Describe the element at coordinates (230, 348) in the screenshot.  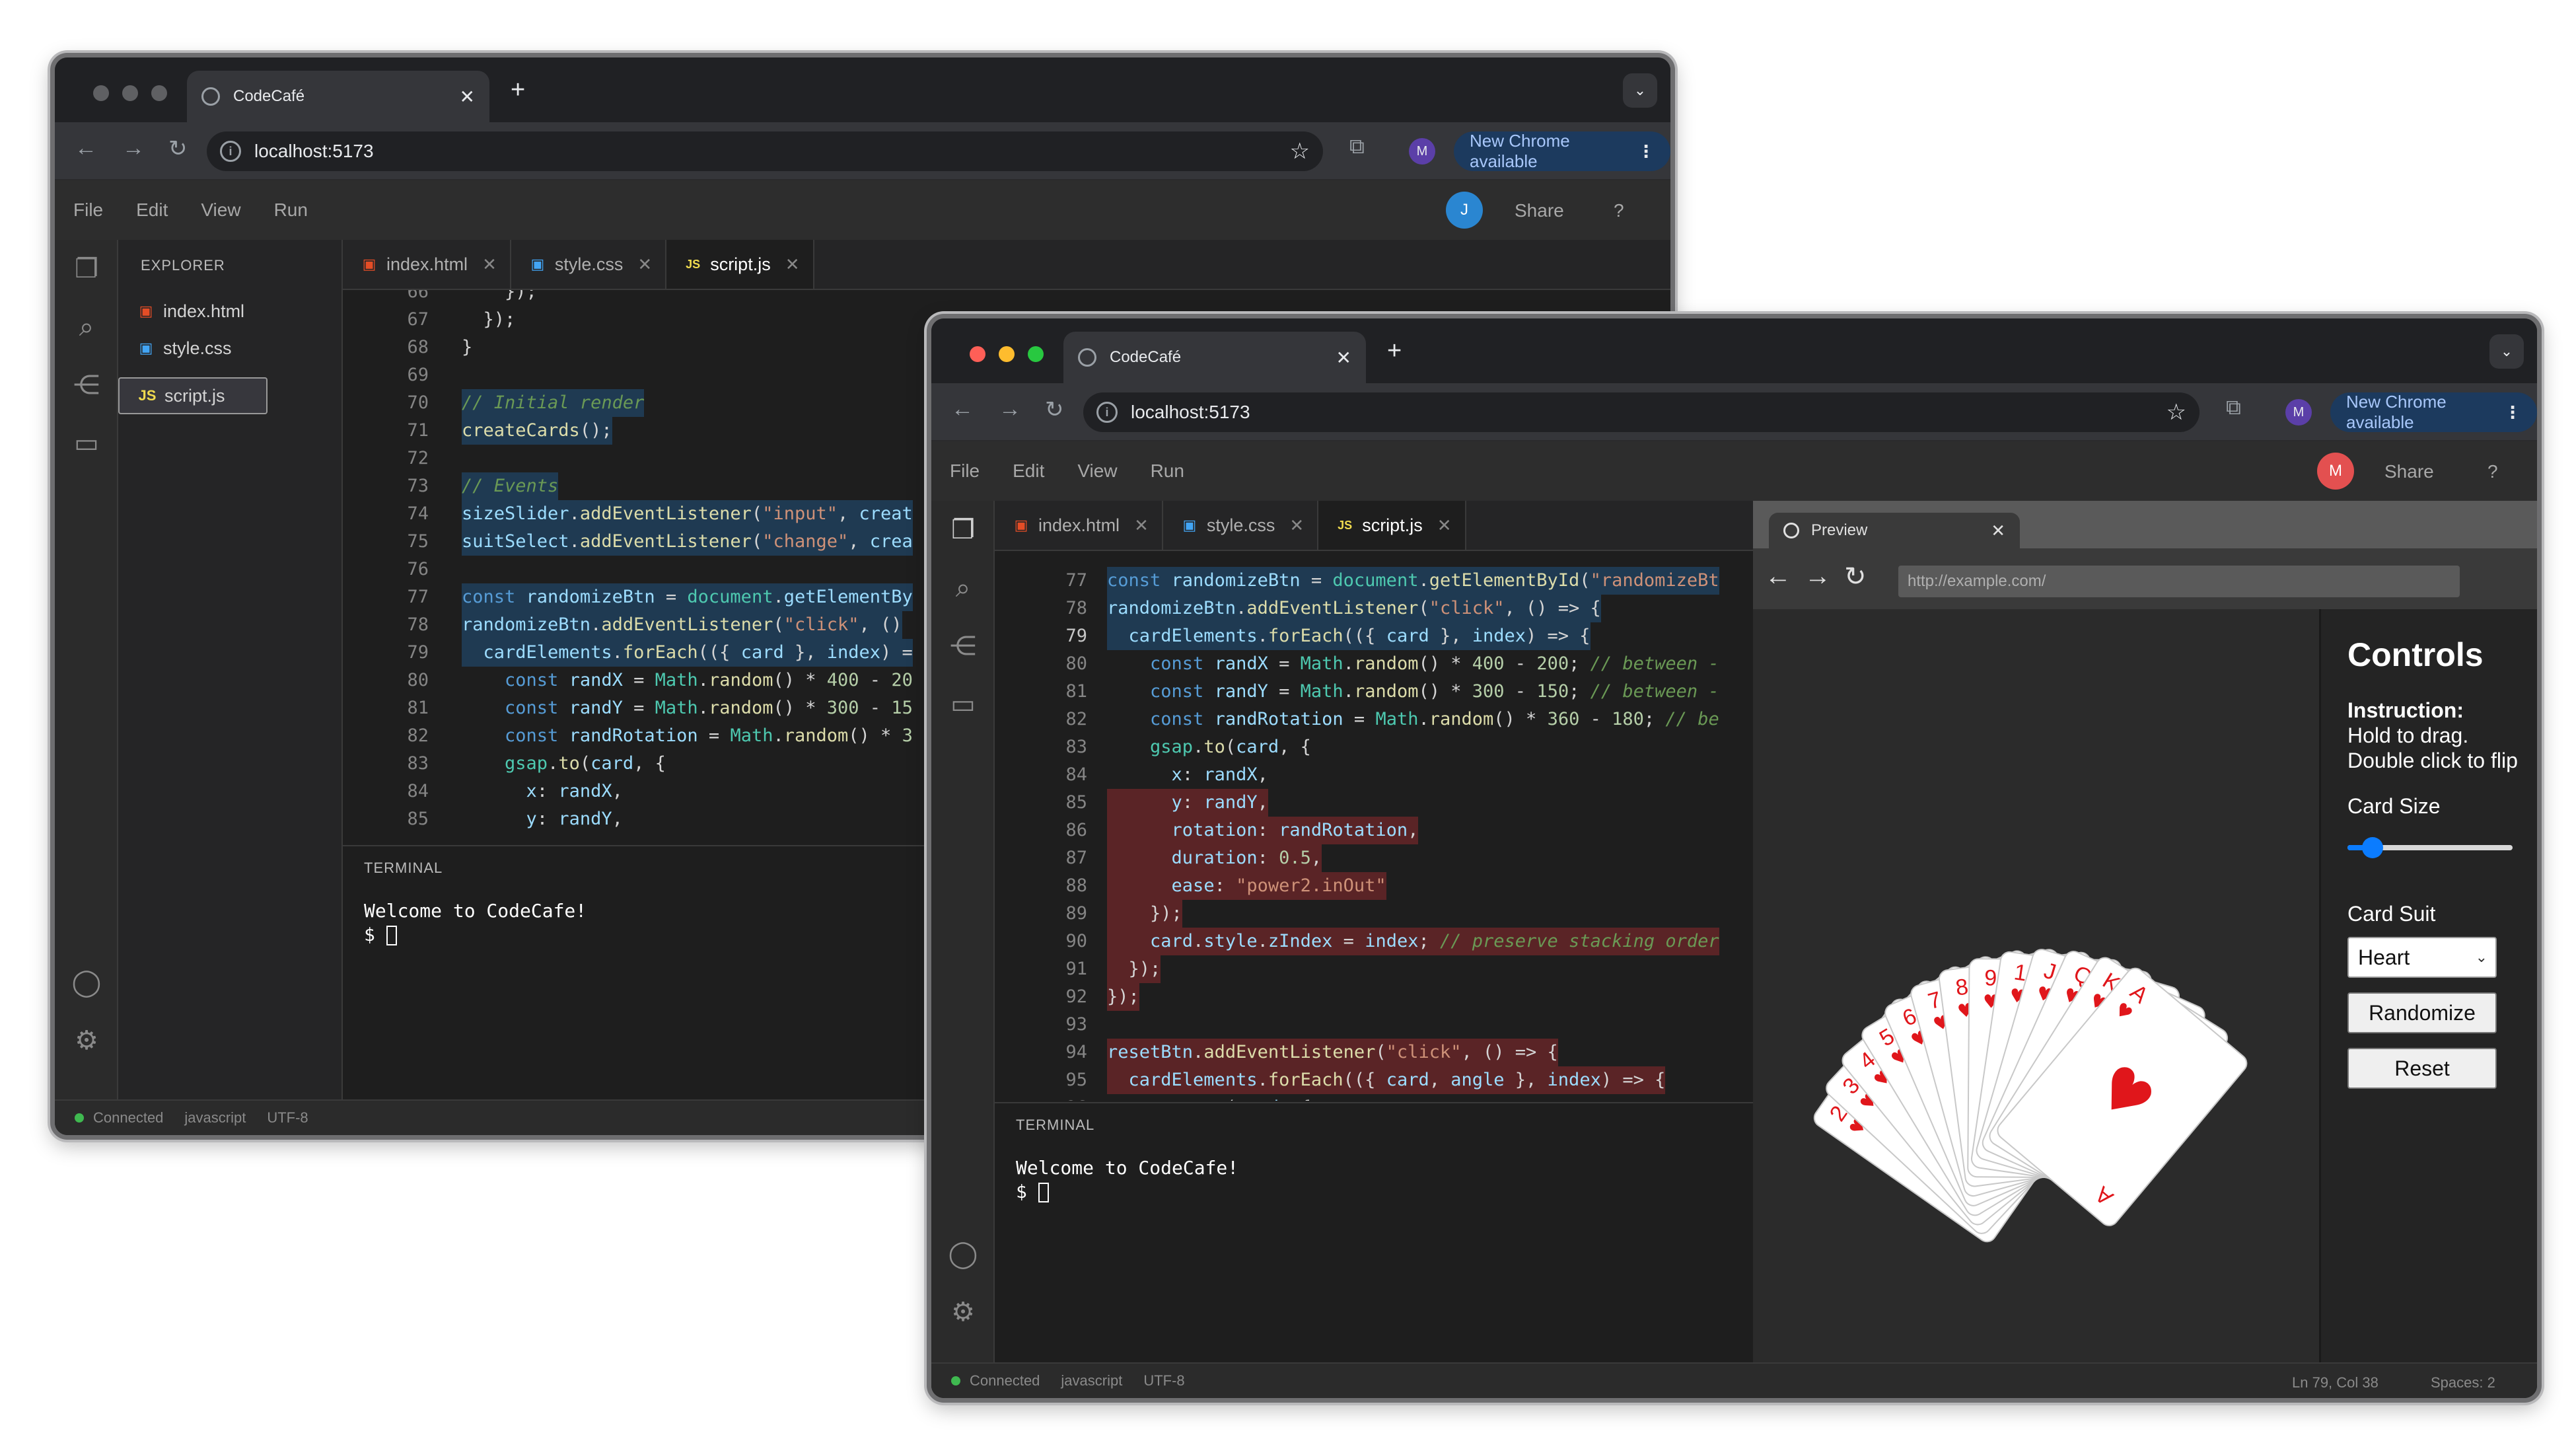
I see `file-item-style-css: ▣ style.css` at that location.